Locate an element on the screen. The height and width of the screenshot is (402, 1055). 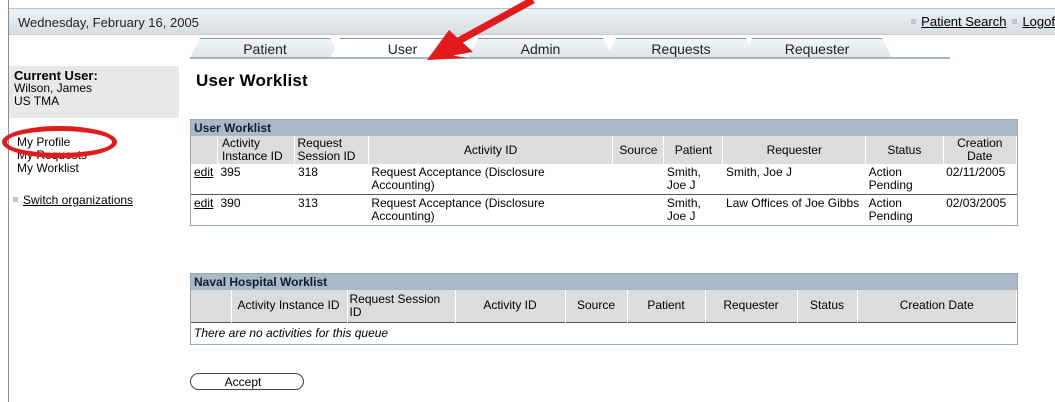
switch-organizations-link: Switch organizations is located at coordinates (78, 200).